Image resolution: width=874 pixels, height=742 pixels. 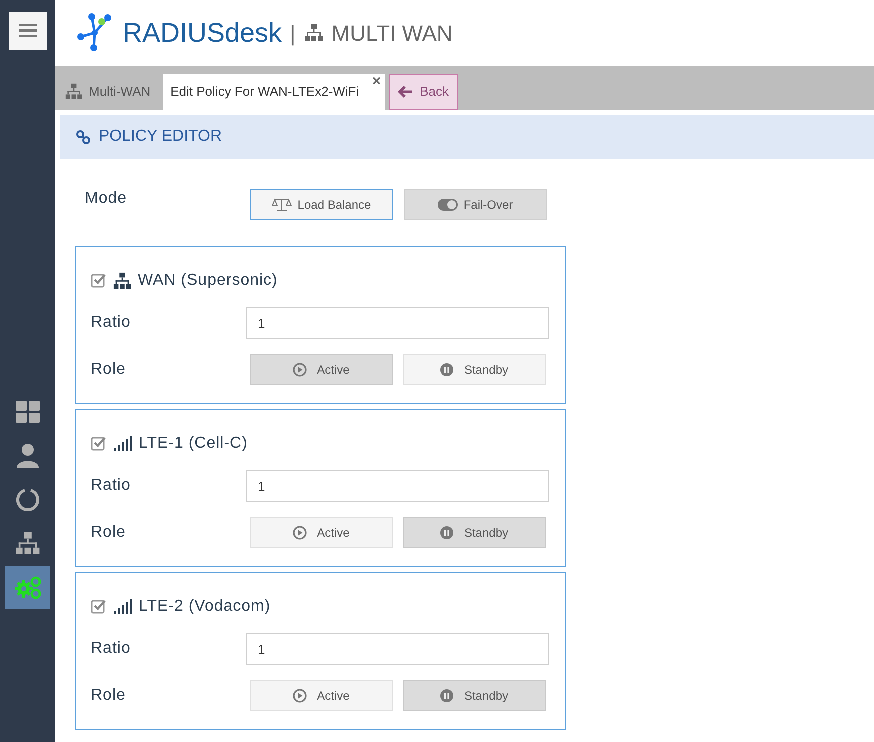 What do you see at coordinates (405, 92) in the screenshot?
I see `arrow-left-icon` at bounding box center [405, 92].